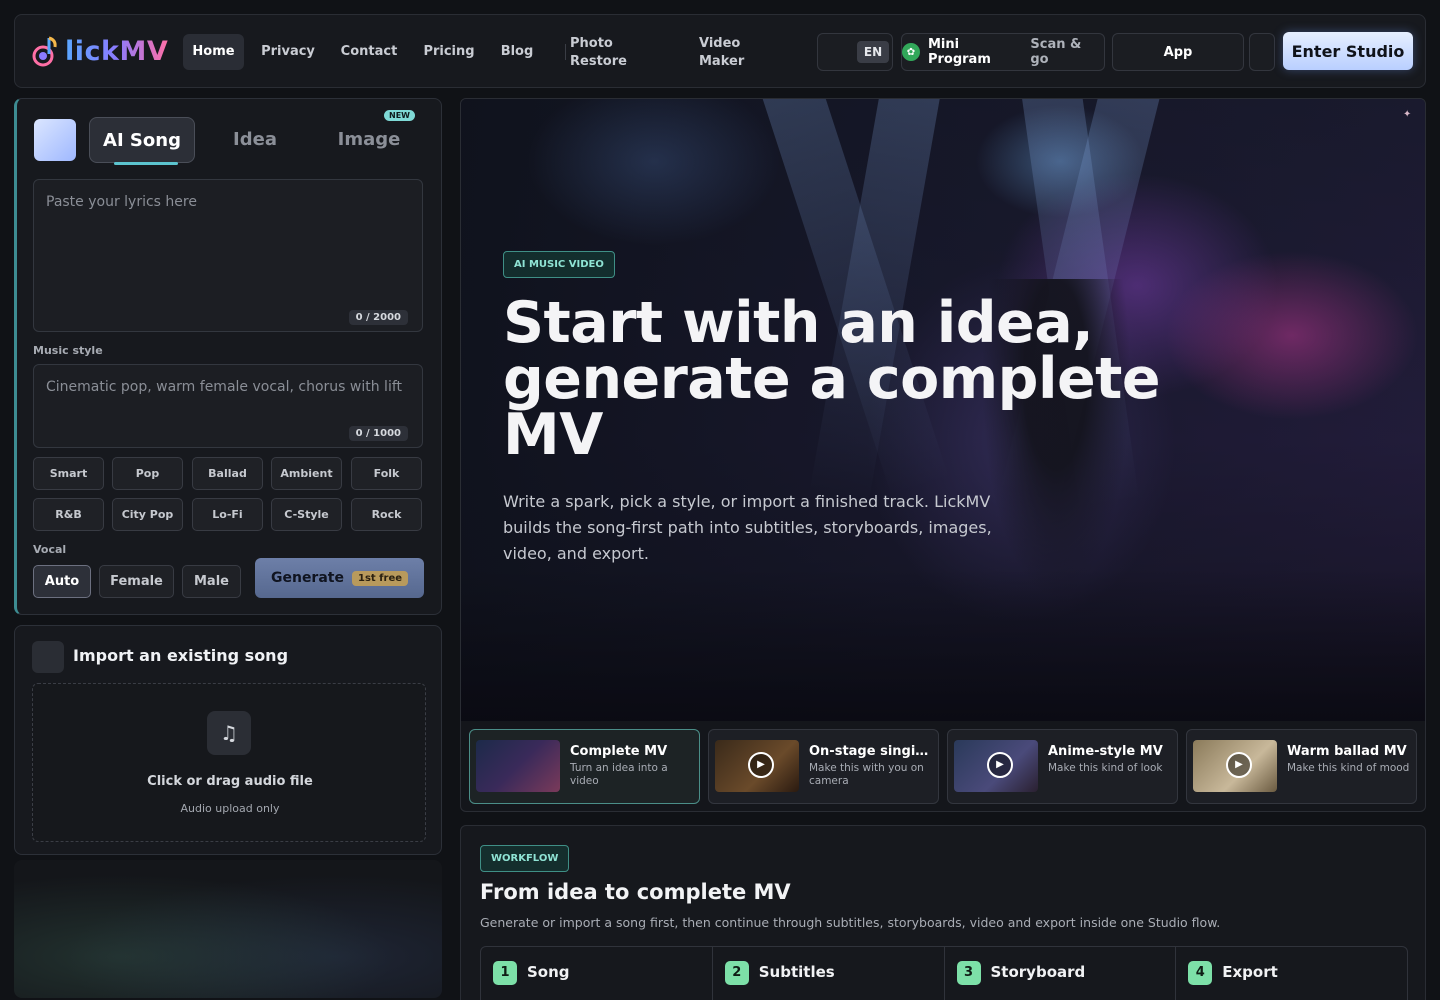 Image resolution: width=1440 pixels, height=1000 pixels. Describe the element at coordinates (911, 52) in the screenshot. I see `mini-program-icon: ✿` at that location.